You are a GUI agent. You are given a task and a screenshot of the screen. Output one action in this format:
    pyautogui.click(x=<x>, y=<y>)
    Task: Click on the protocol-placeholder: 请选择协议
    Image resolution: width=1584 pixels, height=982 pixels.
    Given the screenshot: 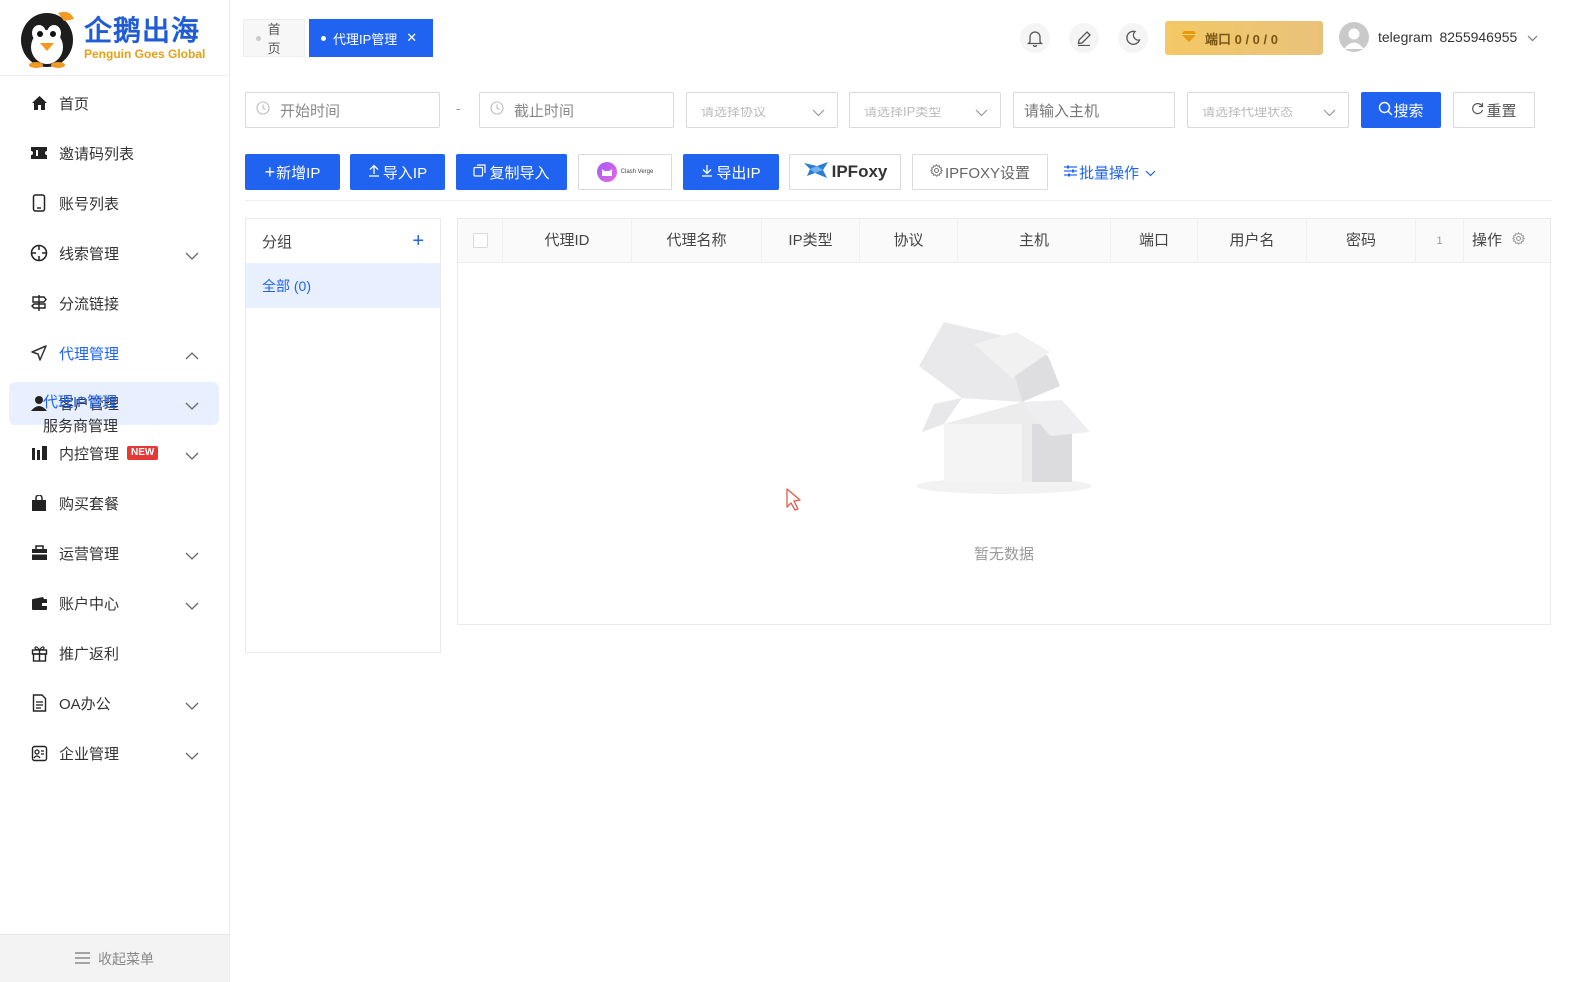 What is the action you would take?
    pyautogui.click(x=734, y=111)
    